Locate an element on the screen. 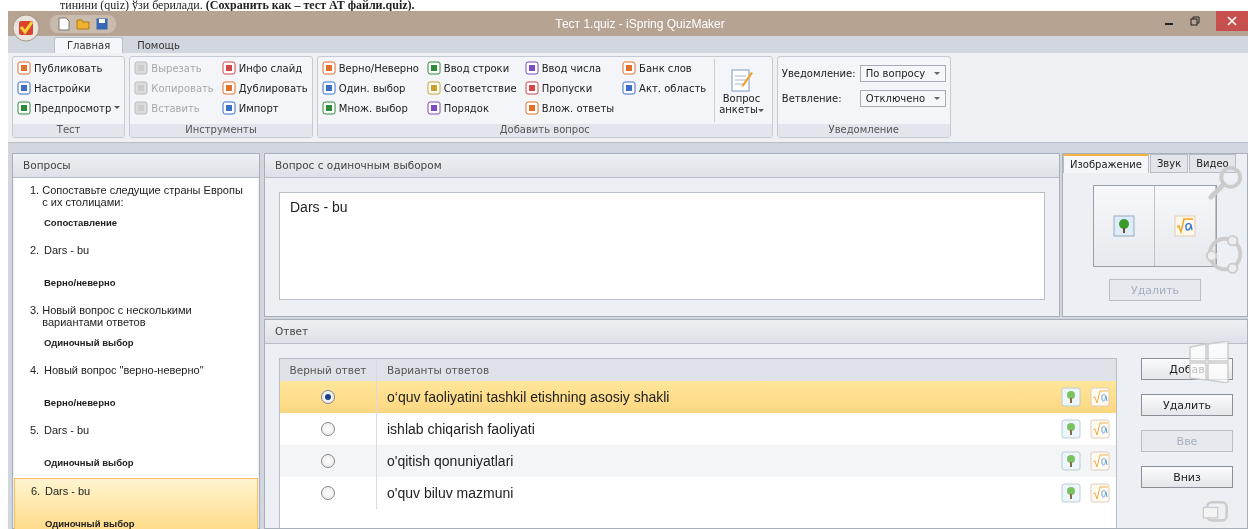 The image size is (1248, 529). ribbon-button: Влож. ответы is located at coordinates (569, 108).